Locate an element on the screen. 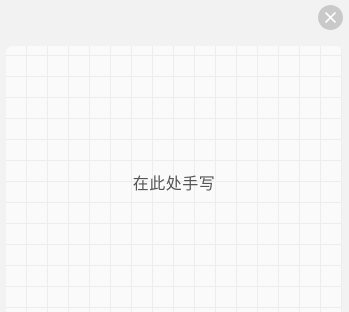  close-button is located at coordinates (330, 17).